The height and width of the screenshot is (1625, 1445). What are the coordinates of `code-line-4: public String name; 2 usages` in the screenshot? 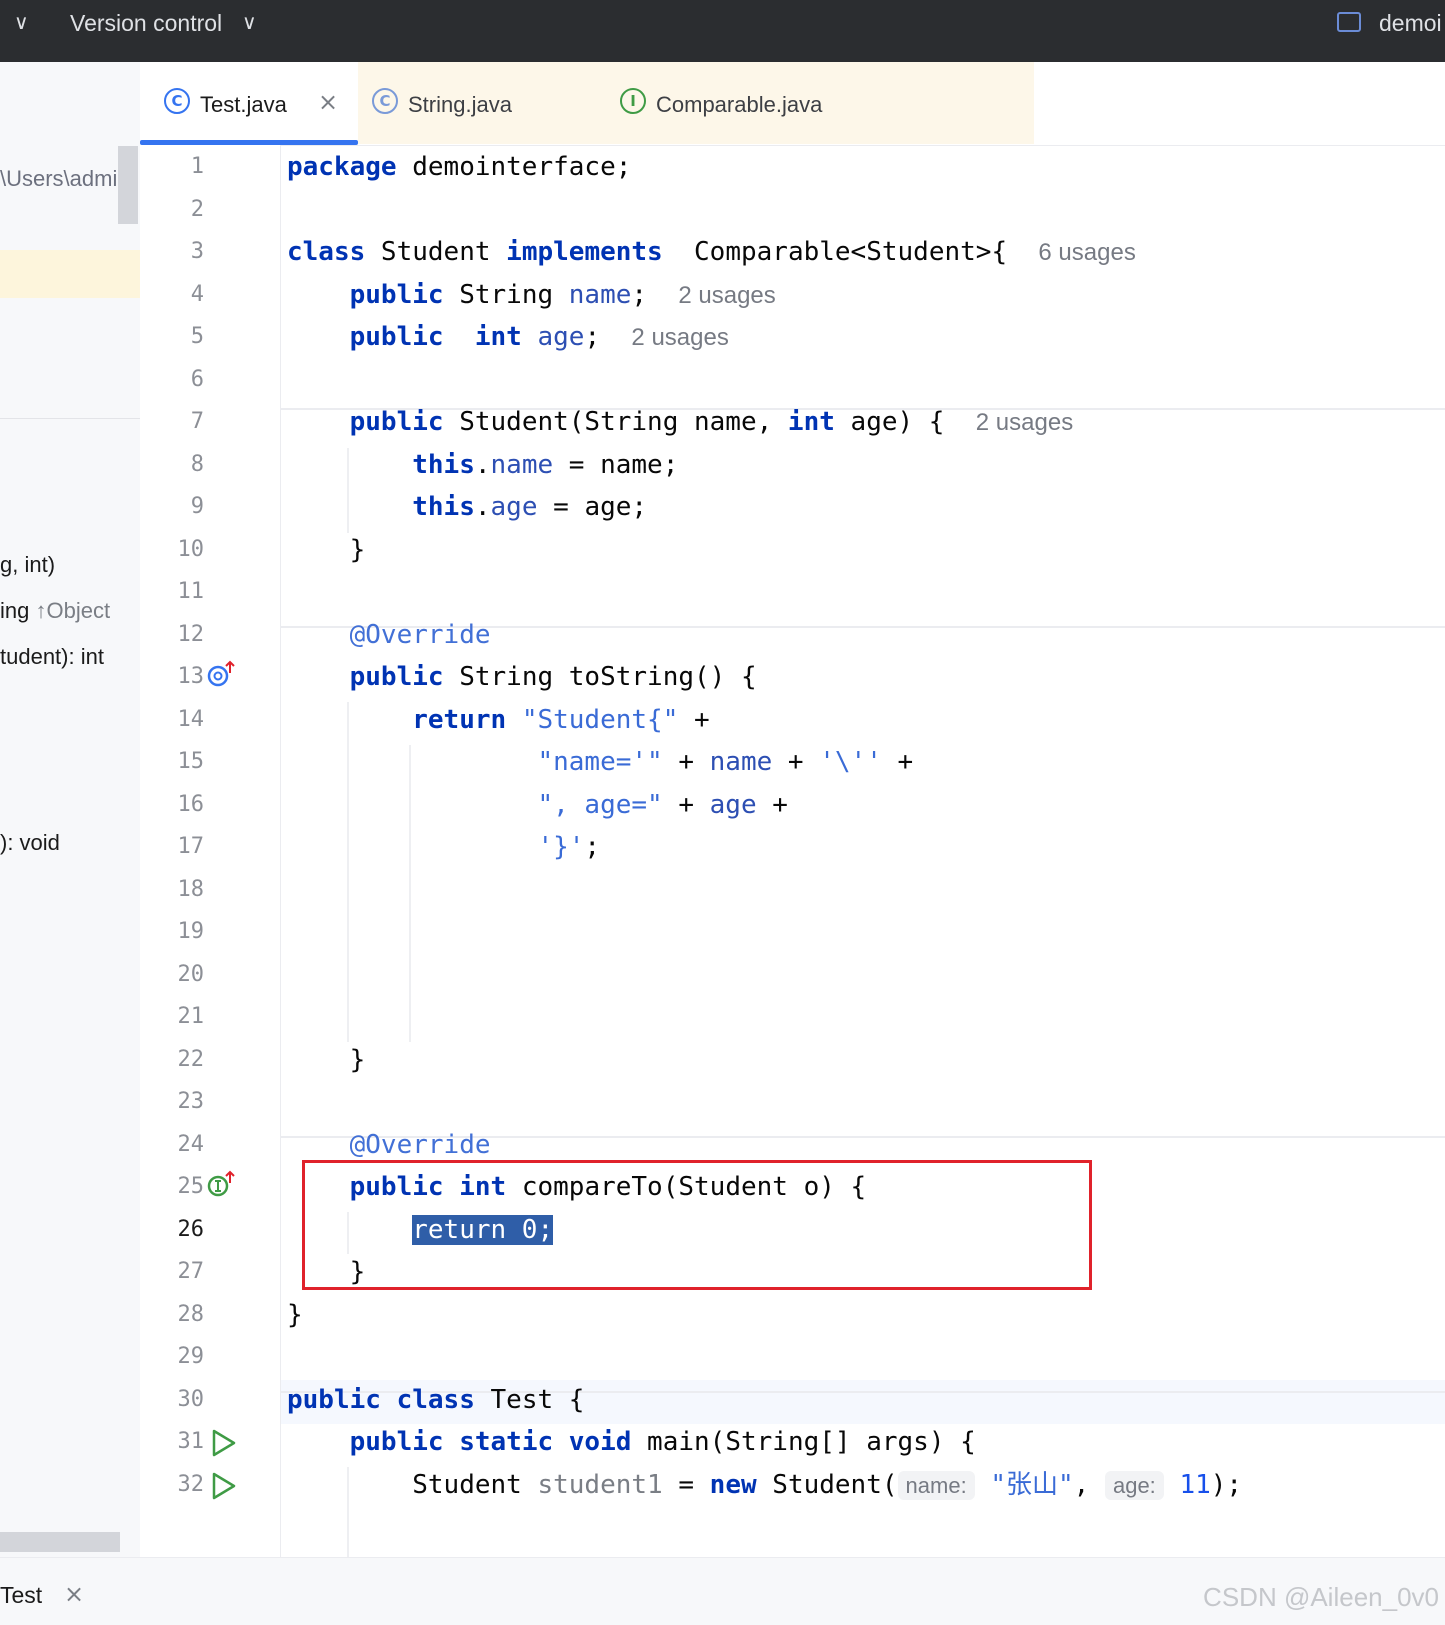 It's located at (562, 295).